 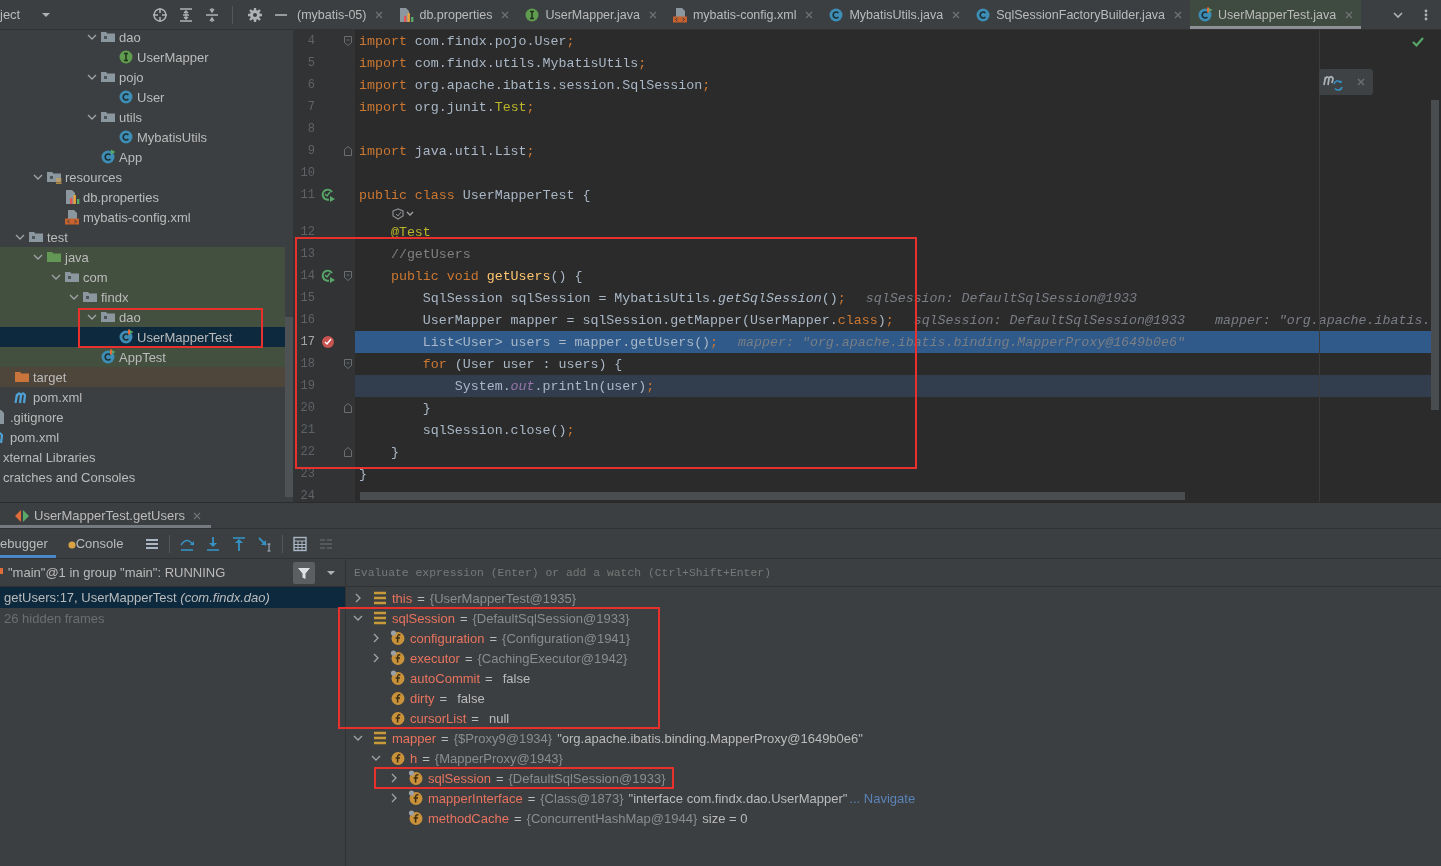 I want to click on step-into-icon, so click(x=213, y=543).